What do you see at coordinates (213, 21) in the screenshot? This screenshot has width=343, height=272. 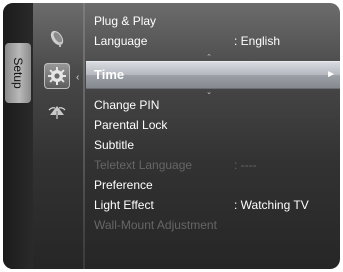 I see `menu-item-plug-and-play: Plug & Play` at bounding box center [213, 21].